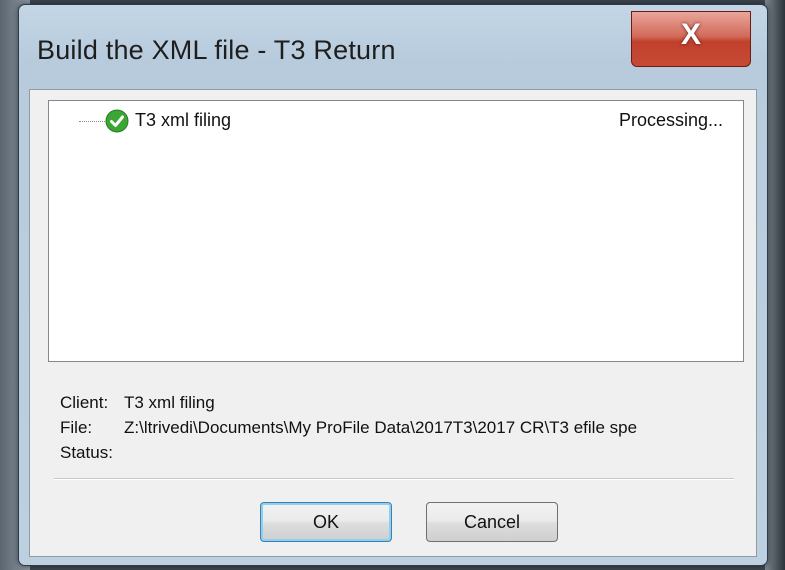 The height and width of the screenshot is (570, 785). What do you see at coordinates (117, 121) in the screenshot?
I see `check-icon` at bounding box center [117, 121].